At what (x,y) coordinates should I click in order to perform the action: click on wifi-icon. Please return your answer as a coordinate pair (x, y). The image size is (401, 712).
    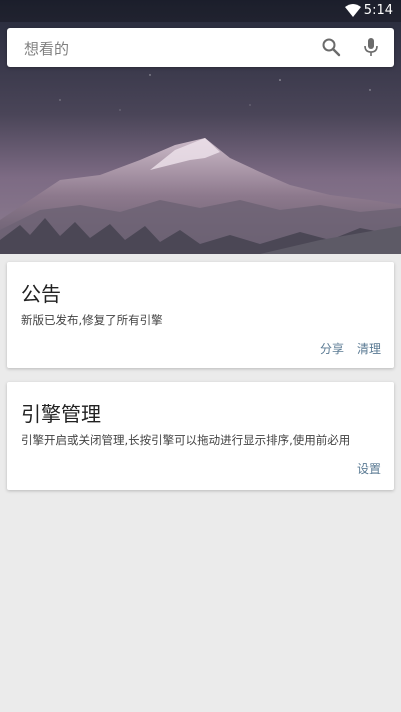
    Looking at the image, I should click on (353, 10).